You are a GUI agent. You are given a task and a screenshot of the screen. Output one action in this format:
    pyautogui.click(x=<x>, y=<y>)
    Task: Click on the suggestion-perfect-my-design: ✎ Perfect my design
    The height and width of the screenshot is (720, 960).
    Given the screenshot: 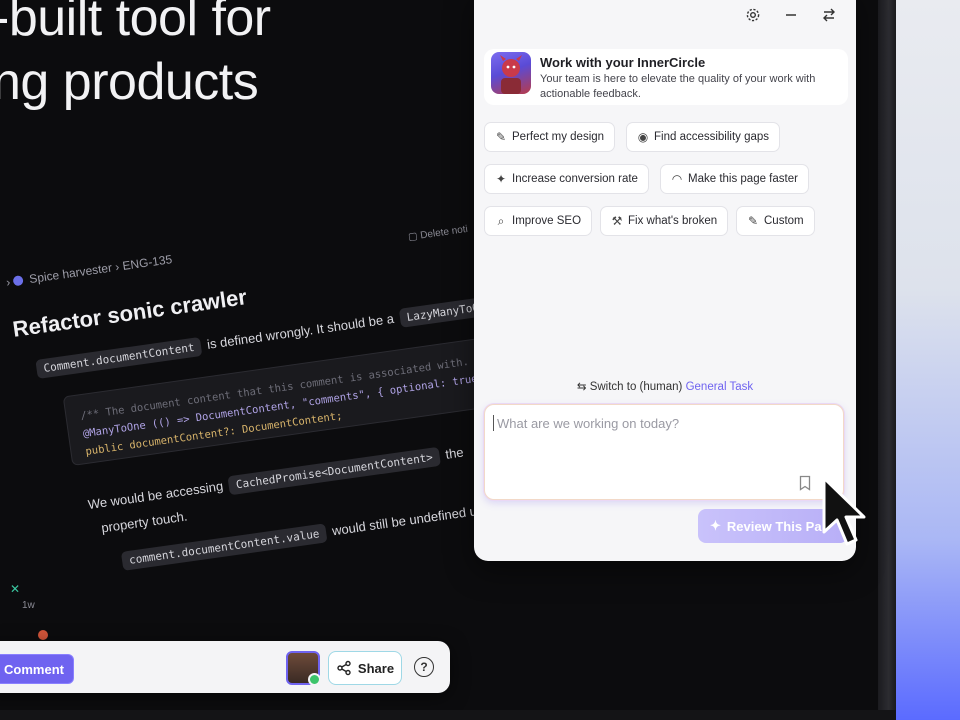 What is the action you would take?
    pyautogui.click(x=550, y=137)
    